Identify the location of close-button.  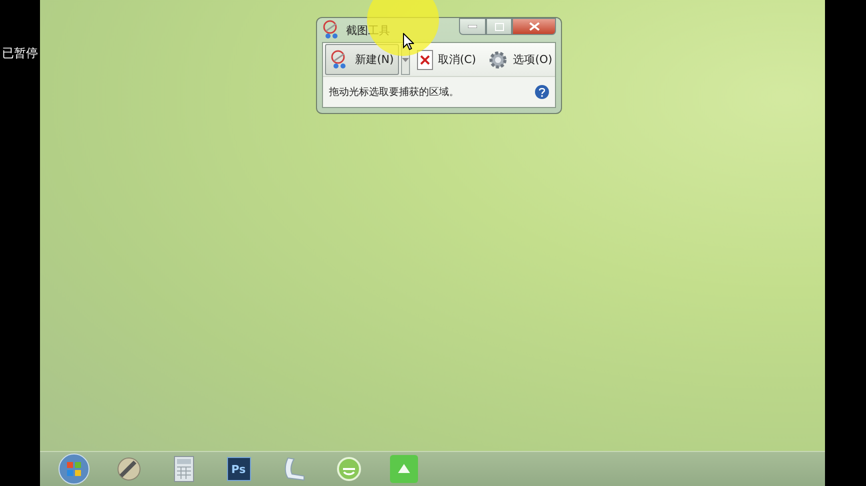
(534, 26).